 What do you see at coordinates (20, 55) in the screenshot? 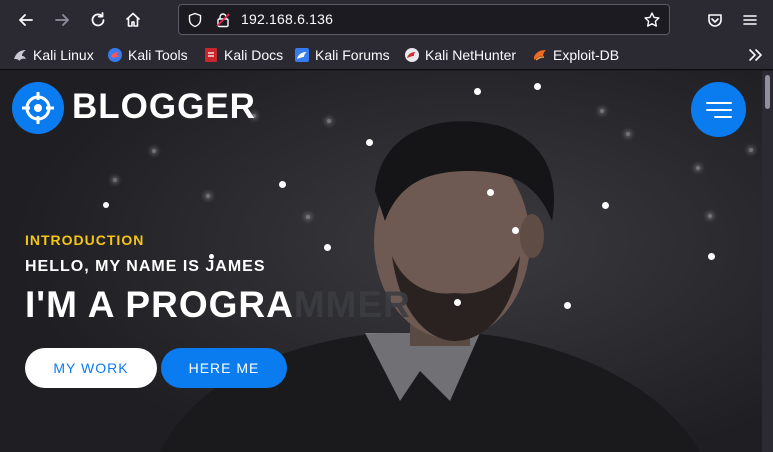
I see `kali-dragon-icon` at bounding box center [20, 55].